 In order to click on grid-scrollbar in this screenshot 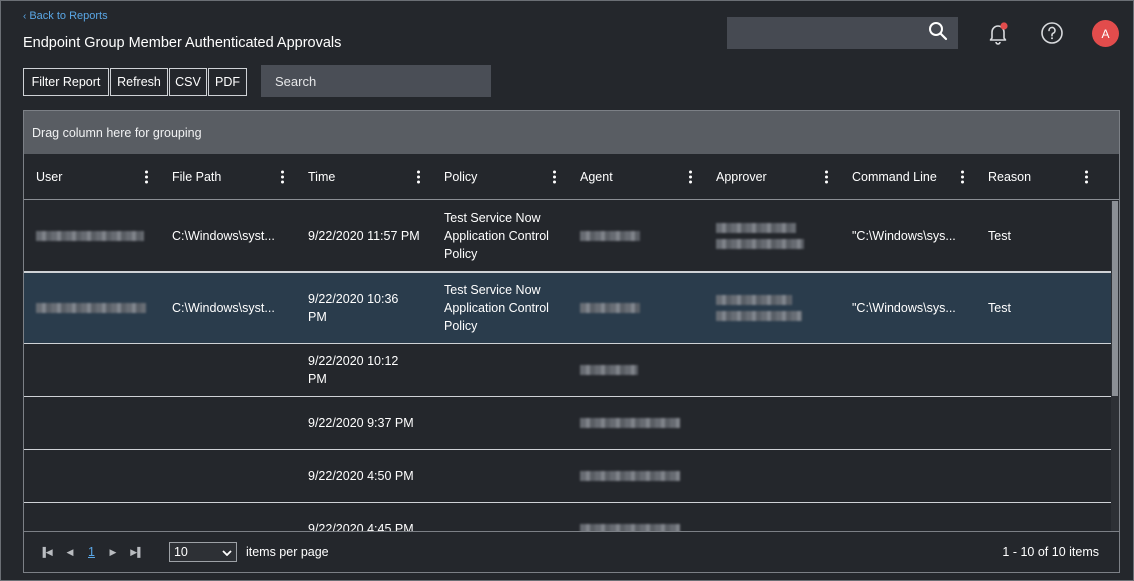, I will do `click(1115, 367)`.